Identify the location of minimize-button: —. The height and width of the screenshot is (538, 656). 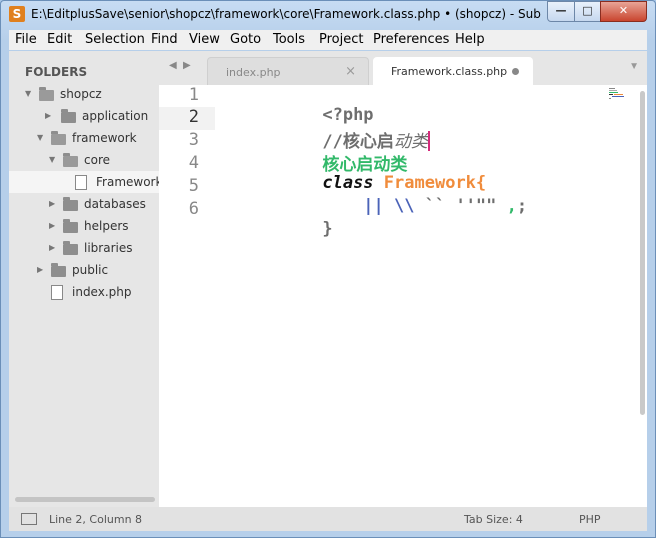
(561, 11).